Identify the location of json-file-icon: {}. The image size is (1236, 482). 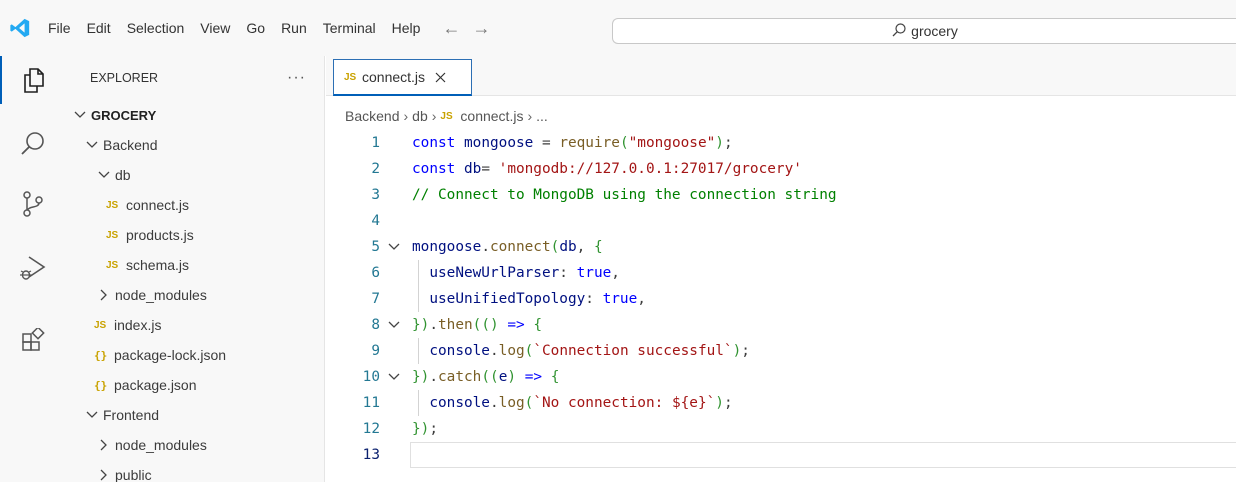
(101, 385).